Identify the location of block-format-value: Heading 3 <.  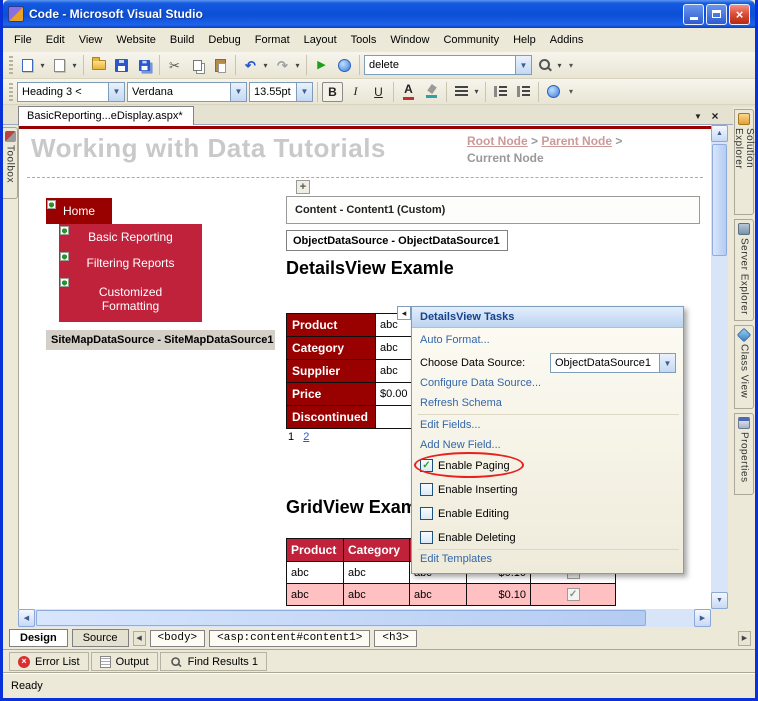
(63, 92).